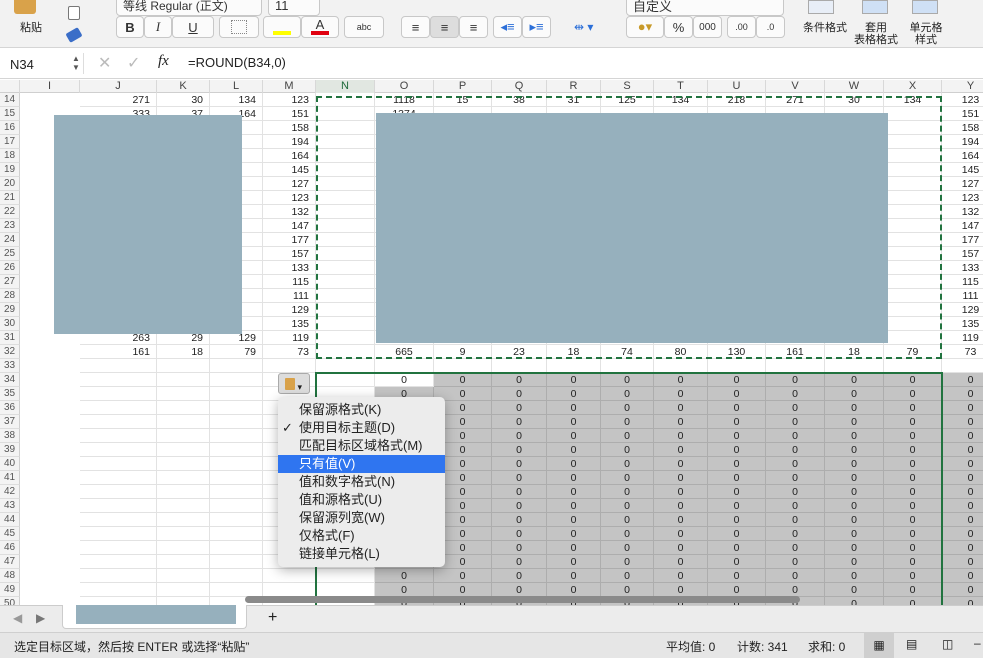 Image resolution: width=983 pixels, height=658 pixels. I want to click on row-header-16: 16, so click(10, 128).